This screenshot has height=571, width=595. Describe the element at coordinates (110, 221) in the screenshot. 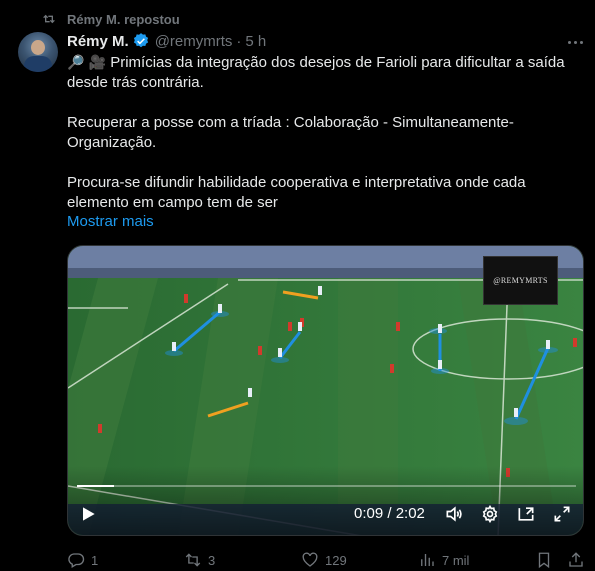

I see `show-more-link: Mostrar mais` at that location.